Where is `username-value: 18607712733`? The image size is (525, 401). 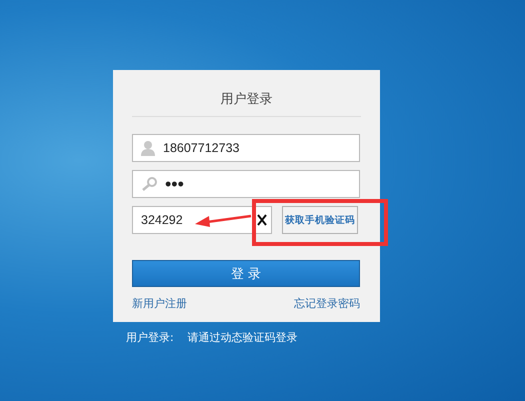
username-value: 18607712733 is located at coordinates (201, 148).